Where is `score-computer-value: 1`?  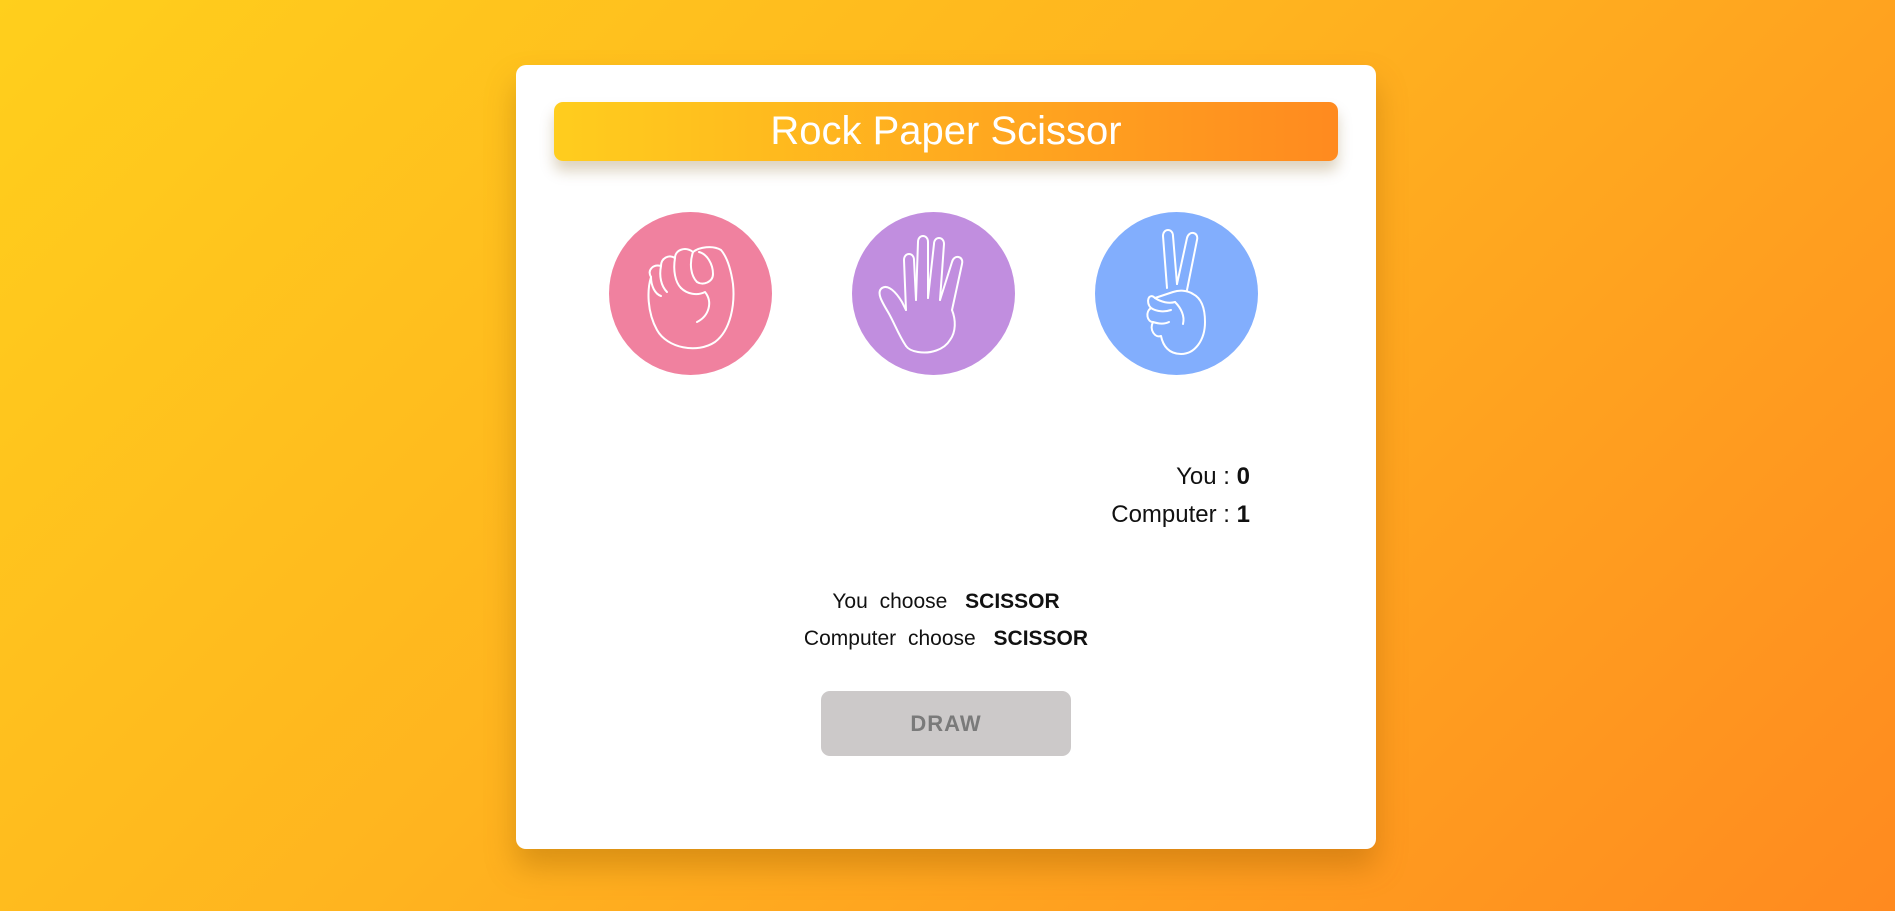 score-computer-value: 1 is located at coordinates (1243, 514).